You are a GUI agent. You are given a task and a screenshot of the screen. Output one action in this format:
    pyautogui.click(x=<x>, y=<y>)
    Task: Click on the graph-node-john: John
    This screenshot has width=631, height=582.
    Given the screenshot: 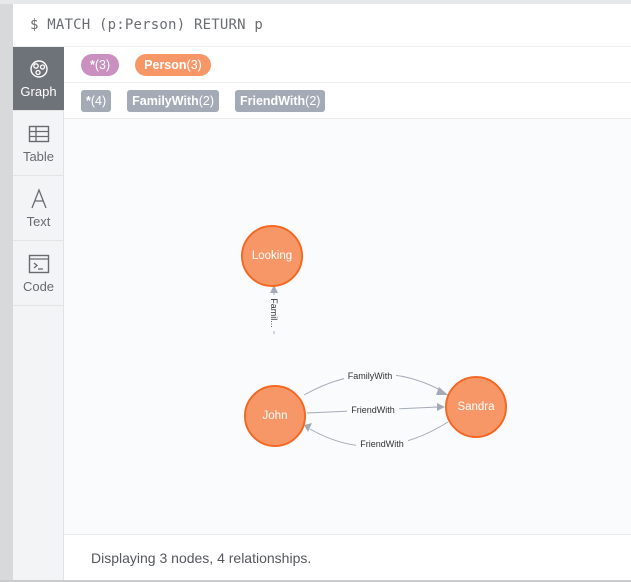 What is the action you would take?
    pyautogui.click(x=275, y=416)
    